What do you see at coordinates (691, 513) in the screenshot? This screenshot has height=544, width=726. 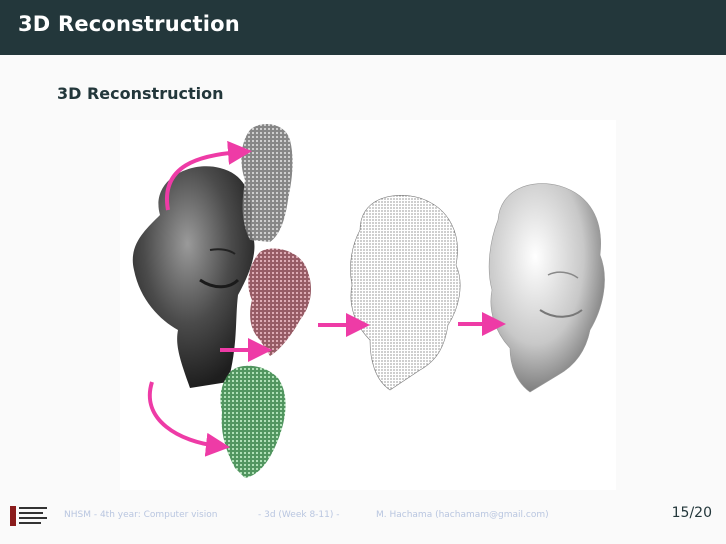 I see `page-number: 15/20` at bounding box center [691, 513].